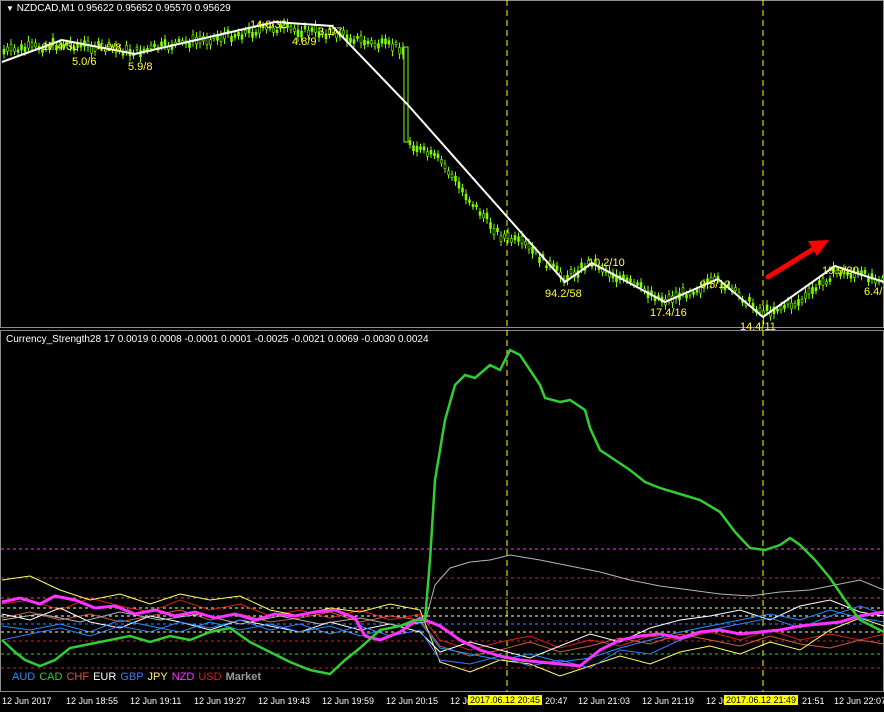  Describe the element at coordinates (715, 285) in the screenshot. I see `zigzag-label: 9.5/12` at that location.